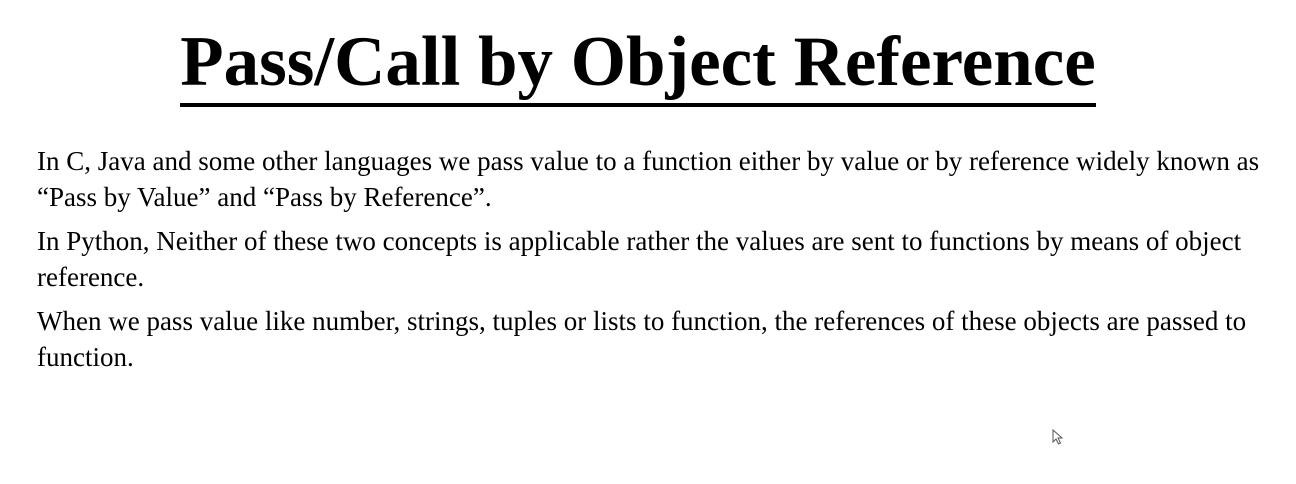 This screenshot has width=1296, height=484. What do you see at coordinates (1058, 437) in the screenshot?
I see `mouse-pointer-icon` at bounding box center [1058, 437].